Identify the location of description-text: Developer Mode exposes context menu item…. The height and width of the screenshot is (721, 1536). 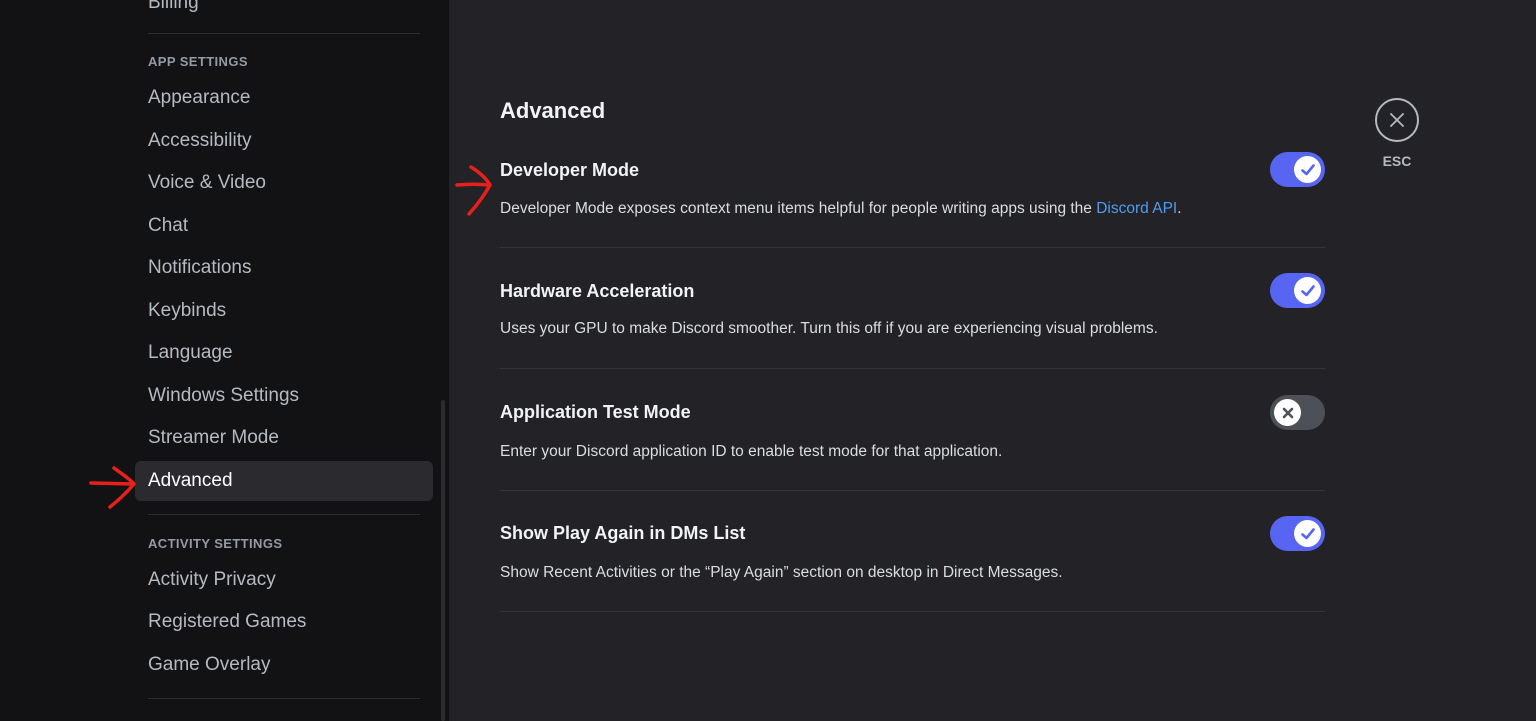
(798, 208).